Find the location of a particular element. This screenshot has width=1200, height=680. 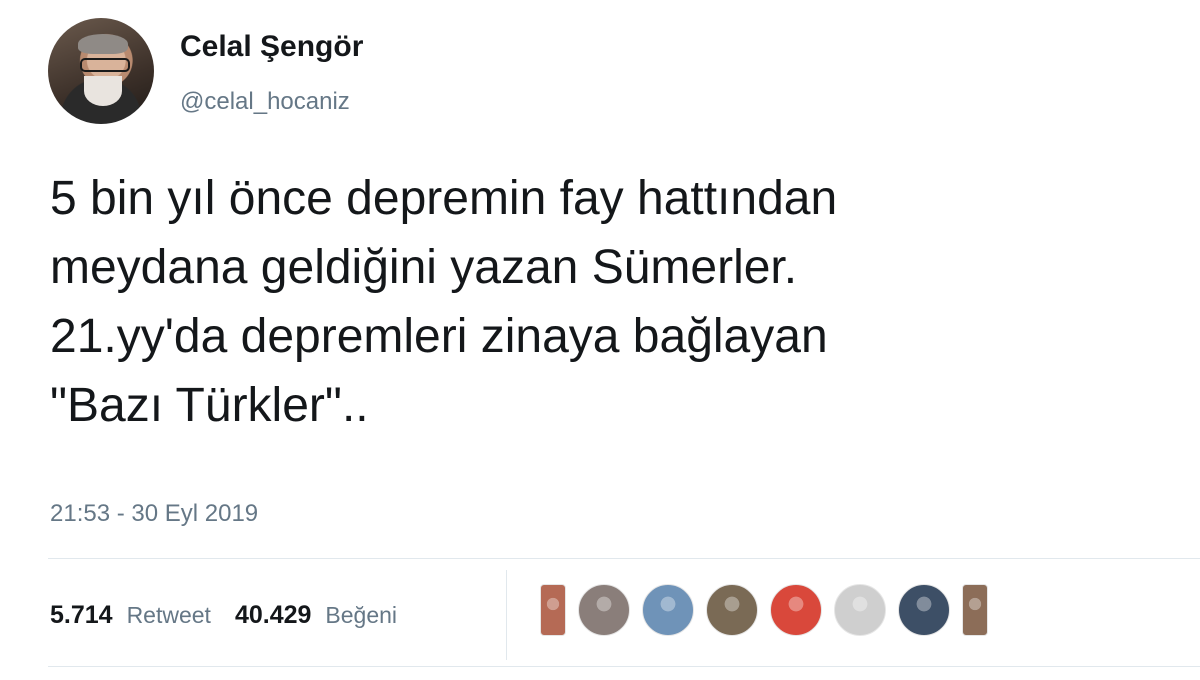

divider-top is located at coordinates (624, 558).